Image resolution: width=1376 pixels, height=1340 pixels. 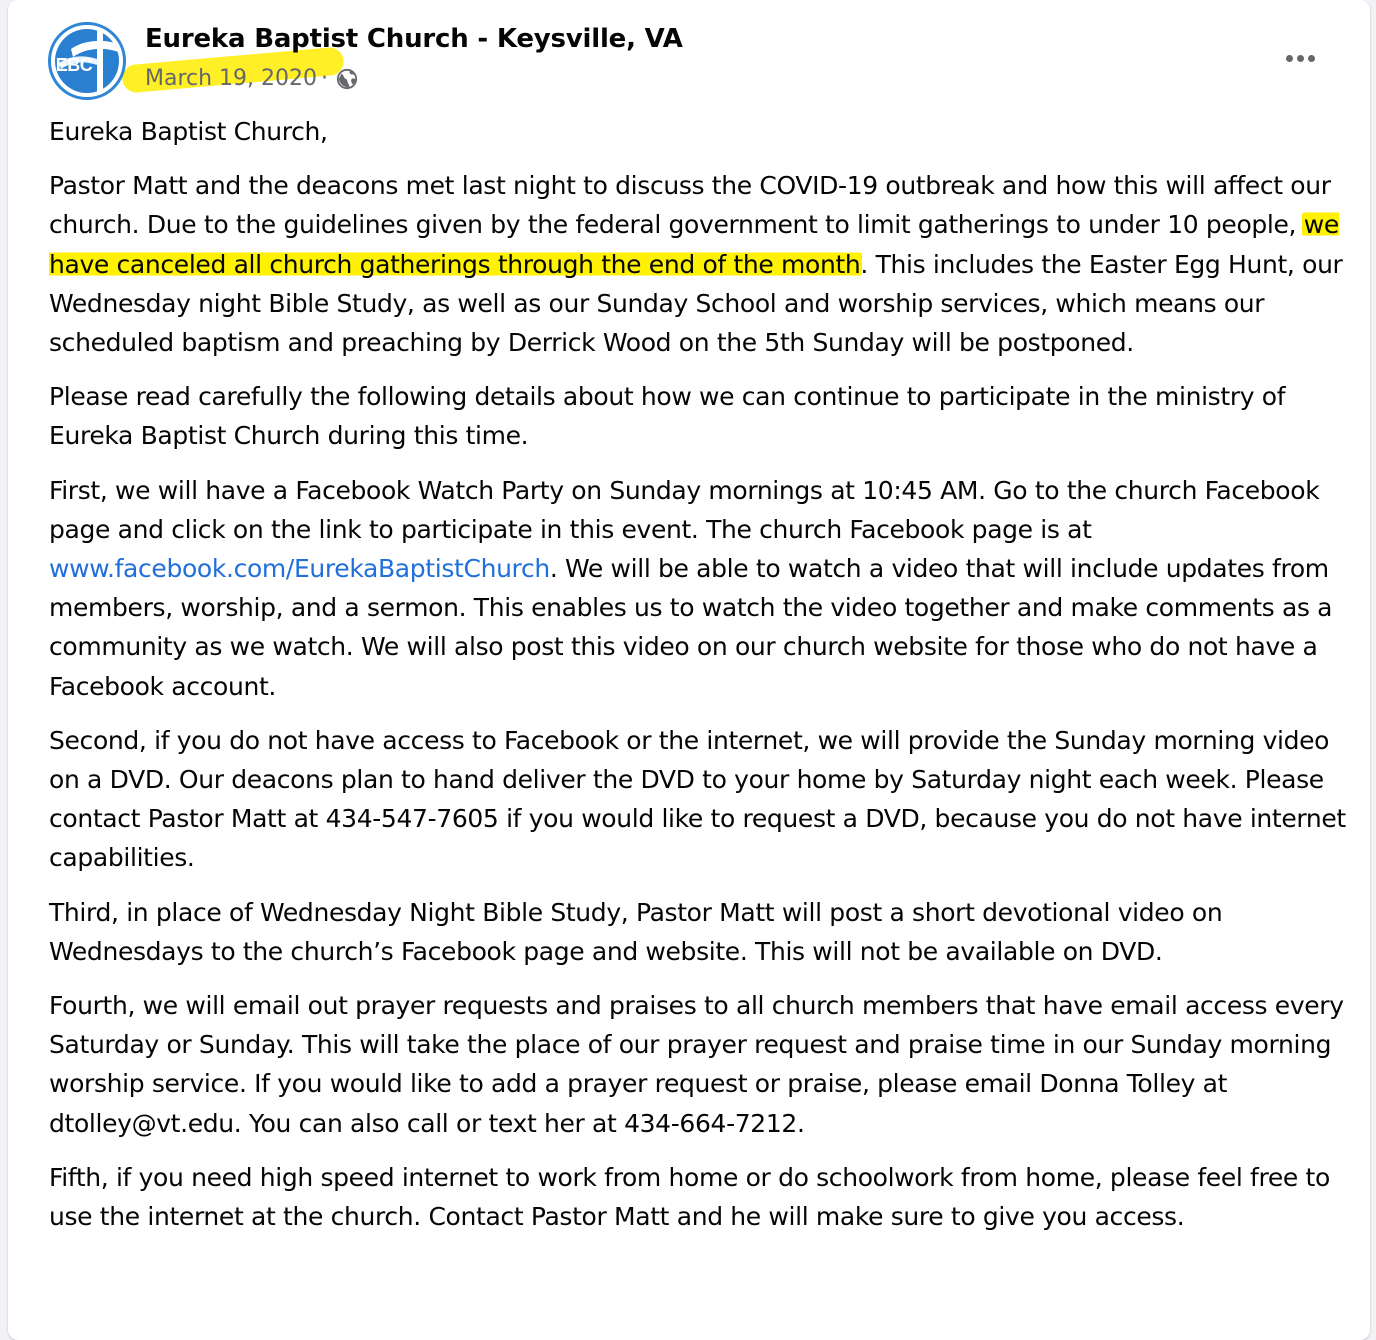 I want to click on post-date-link: March 19, 2020, so click(x=231, y=78).